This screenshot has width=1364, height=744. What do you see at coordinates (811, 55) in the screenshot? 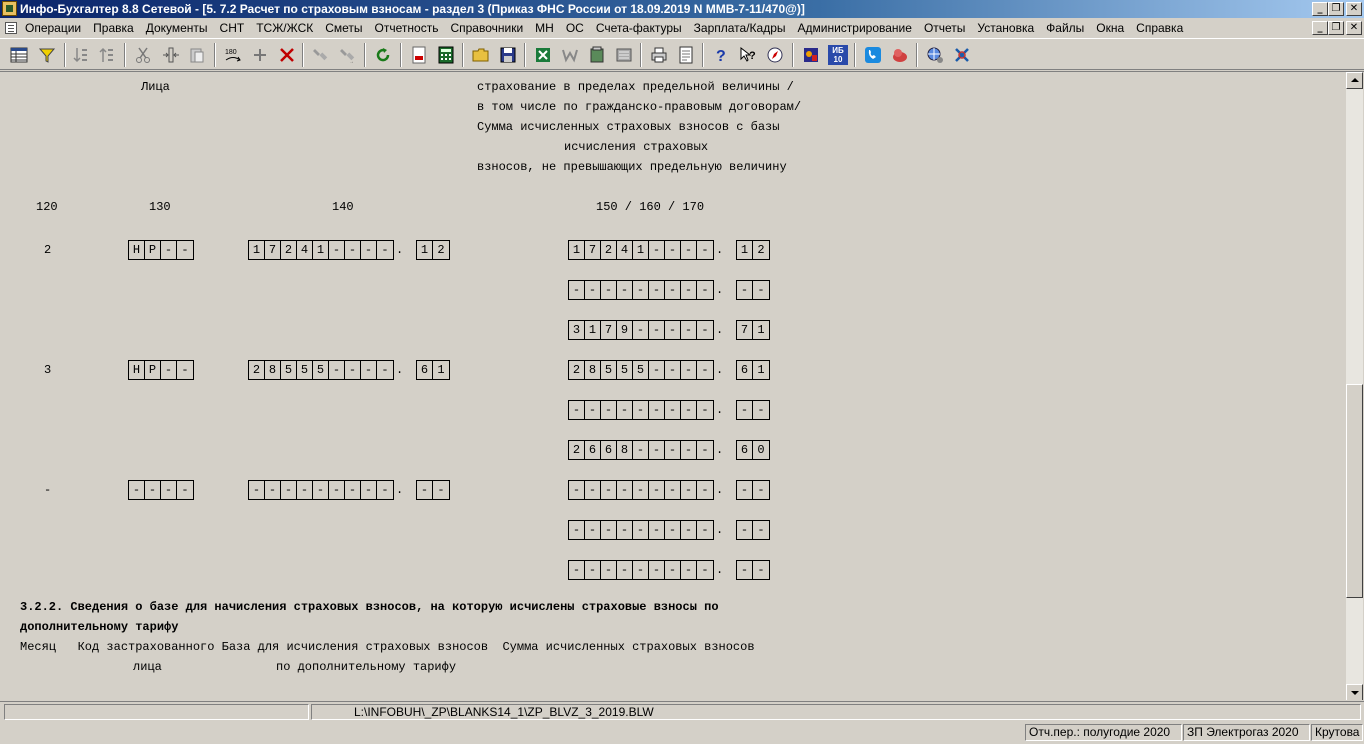
I see `notes-icon` at bounding box center [811, 55].